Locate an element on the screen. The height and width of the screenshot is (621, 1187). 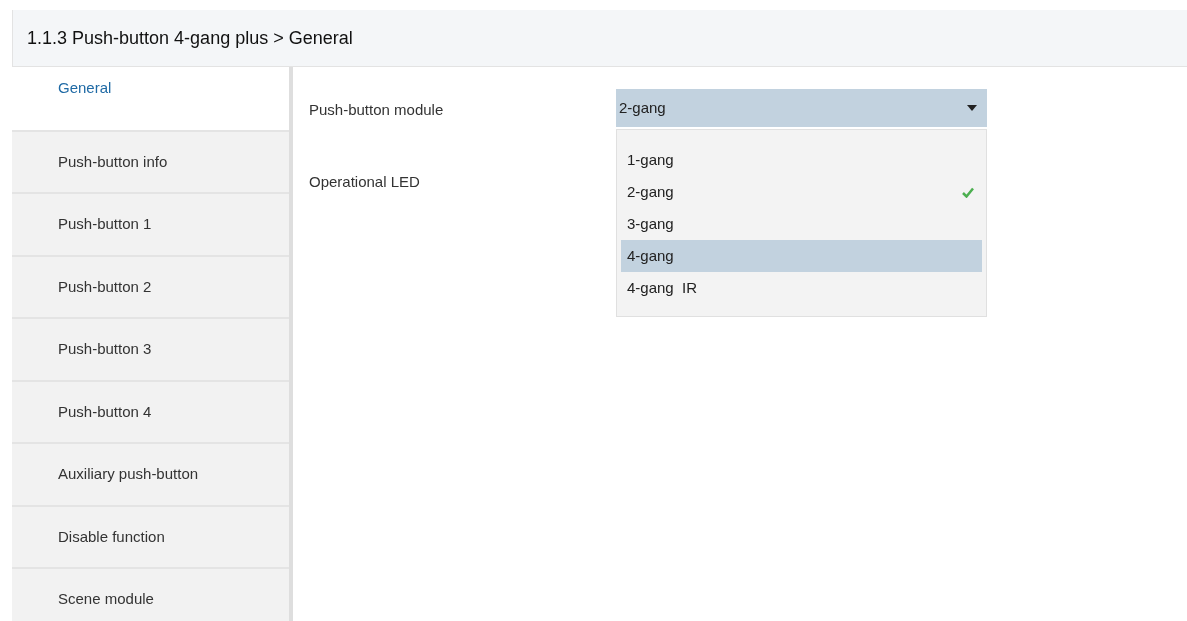
sidebar-item: Auxiliary push-button is located at coordinates (150, 473).